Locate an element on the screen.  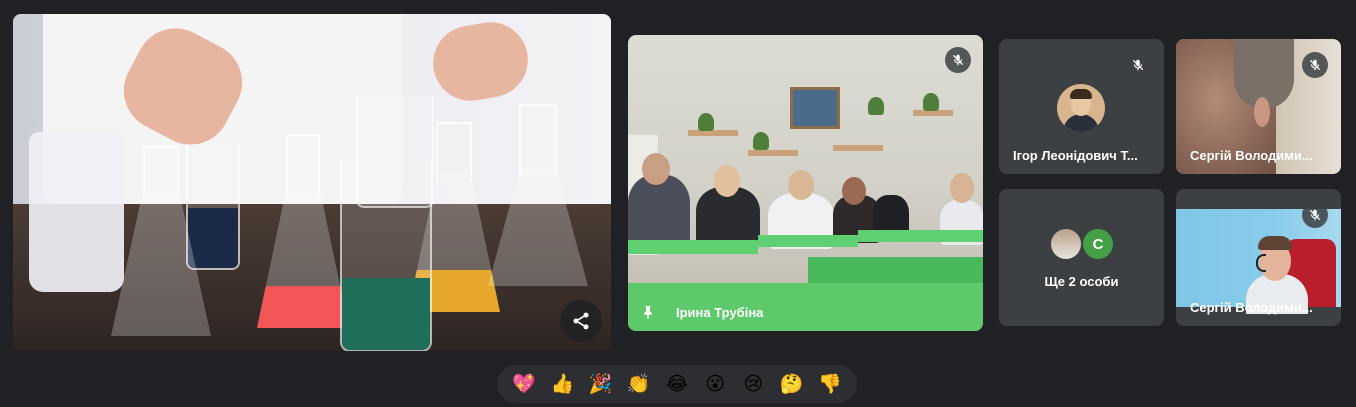
reaction-thumbs-down: 👎 is located at coordinates (830, 384).